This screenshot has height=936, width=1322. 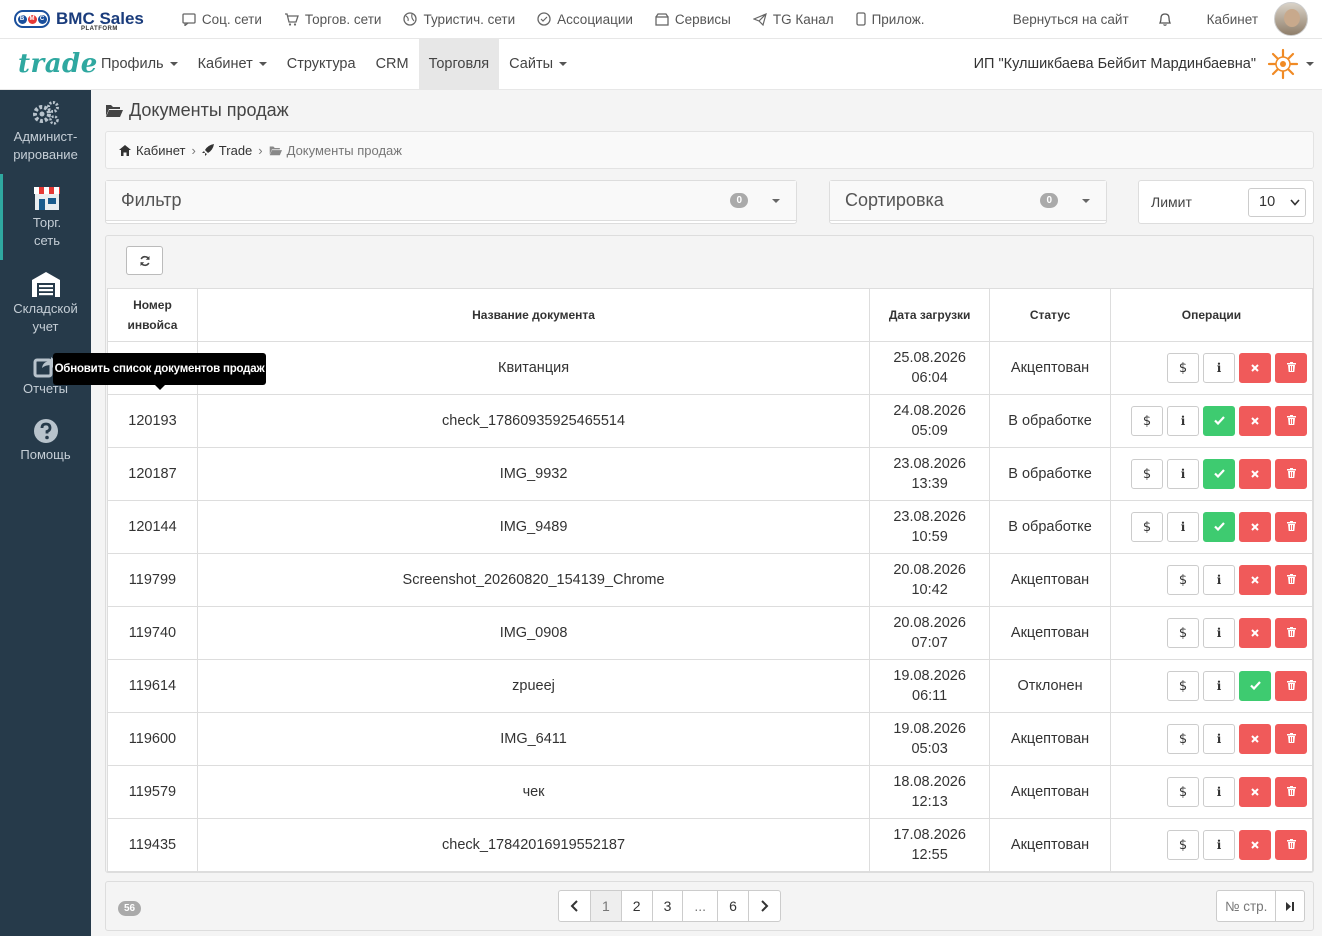 I want to click on cabinet-link: Кабинет, so click(x=1232, y=19).